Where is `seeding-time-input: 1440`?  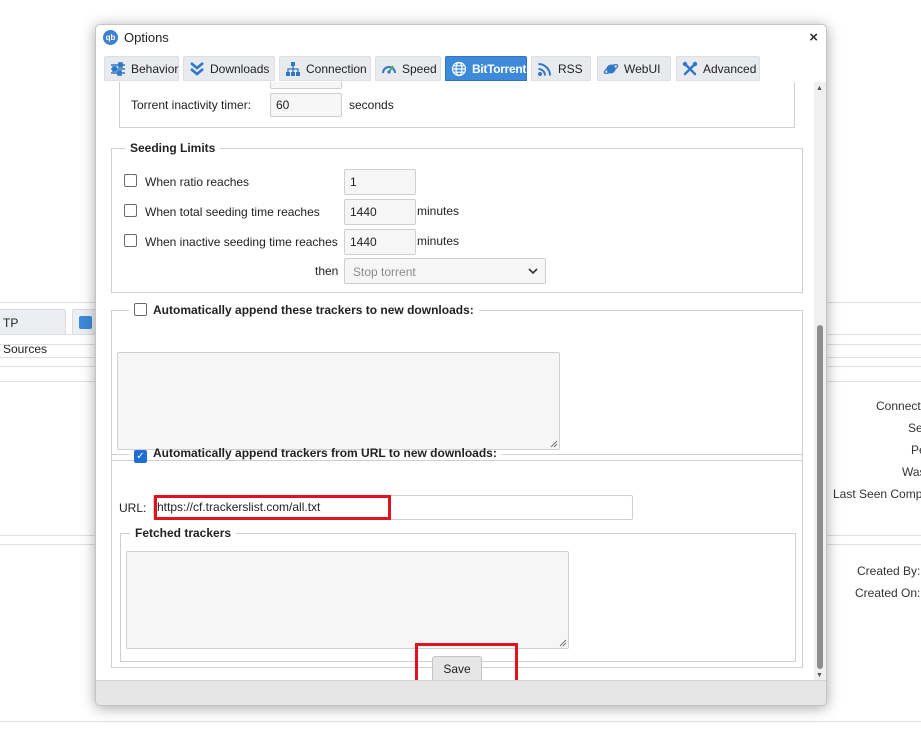
seeding-time-input: 1440 is located at coordinates (380, 212).